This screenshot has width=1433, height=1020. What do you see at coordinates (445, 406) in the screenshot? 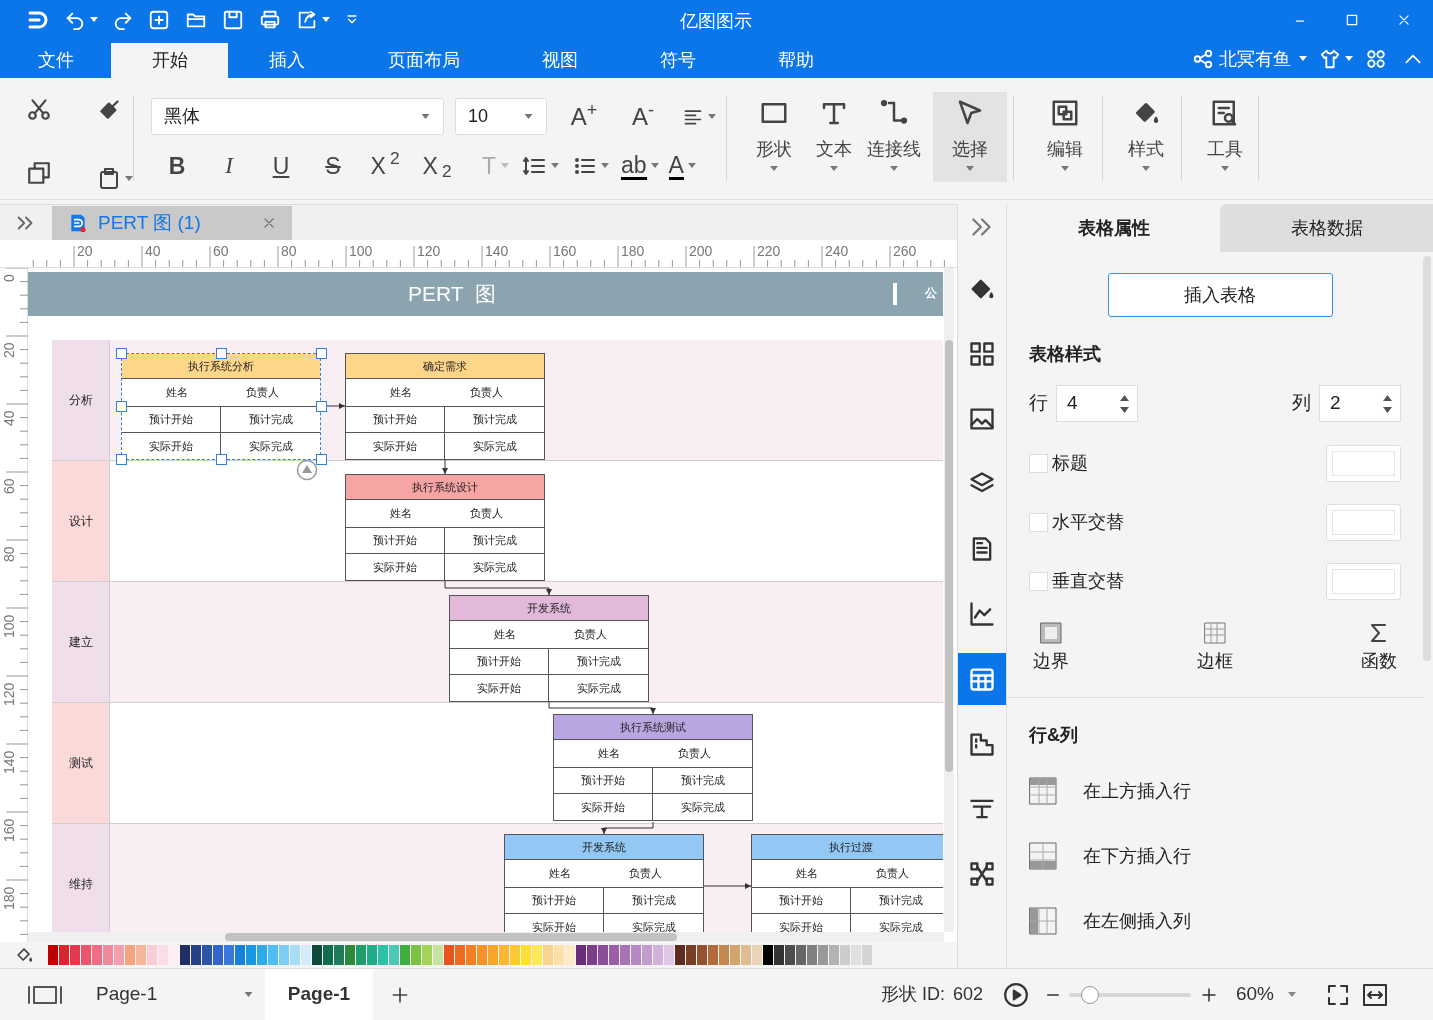
I see `pert-node: 确定需求 姓名 负责人 预计开始 预计完成 实际开始 实际完成` at bounding box center [445, 406].